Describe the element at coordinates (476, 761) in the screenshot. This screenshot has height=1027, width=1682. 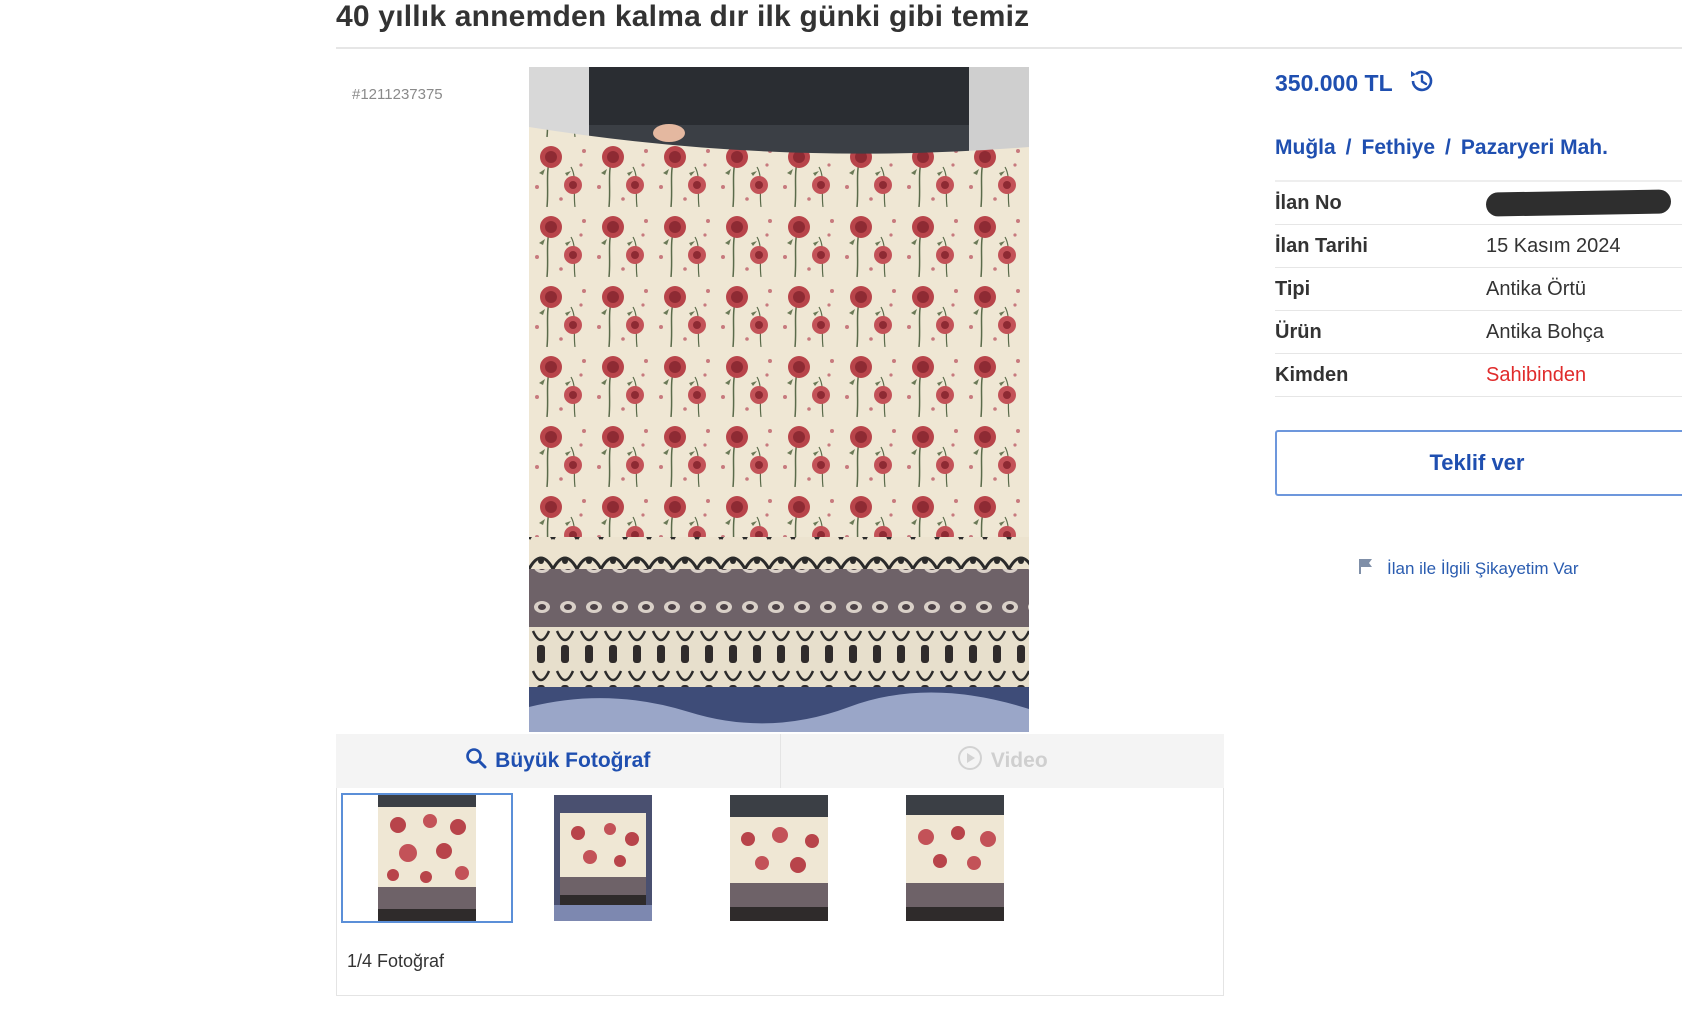
I see `search-icon` at that location.